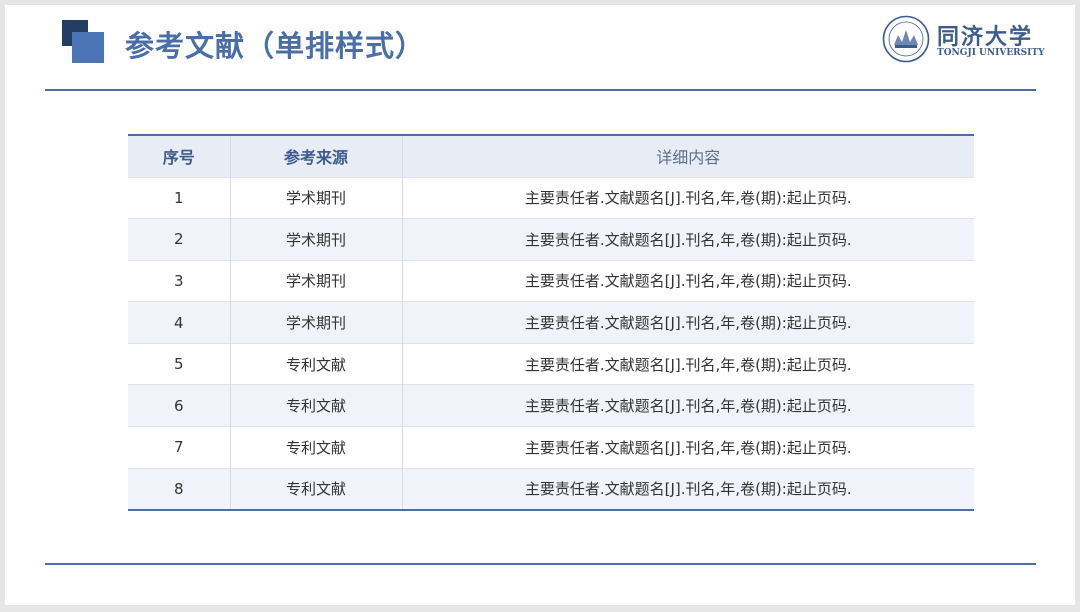 Image resolution: width=1080 pixels, height=612 pixels. What do you see at coordinates (985, 37) in the screenshot?
I see `logo-name-chinese: 同济大学` at bounding box center [985, 37].